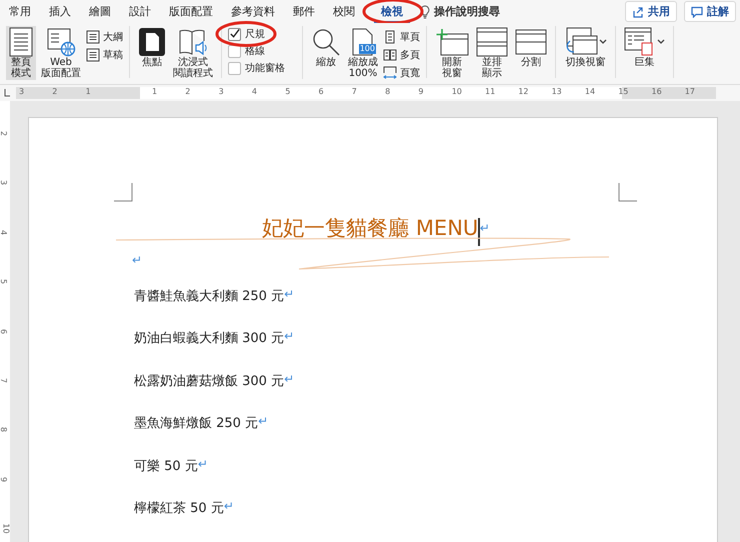 The width and height of the screenshot is (740, 542). Describe the element at coordinates (246, 51) in the screenshot. I see `ruler-checkbox: 格線` at that location.